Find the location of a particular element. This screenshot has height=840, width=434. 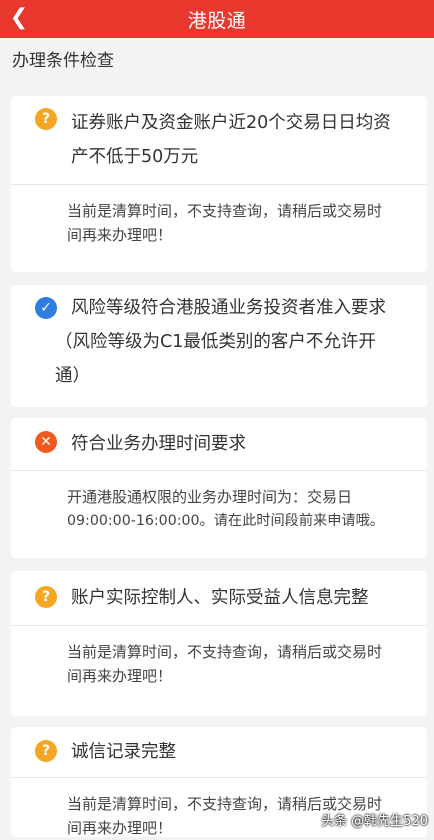

condition-title-line: 通） is located at coordinates (220, 376).